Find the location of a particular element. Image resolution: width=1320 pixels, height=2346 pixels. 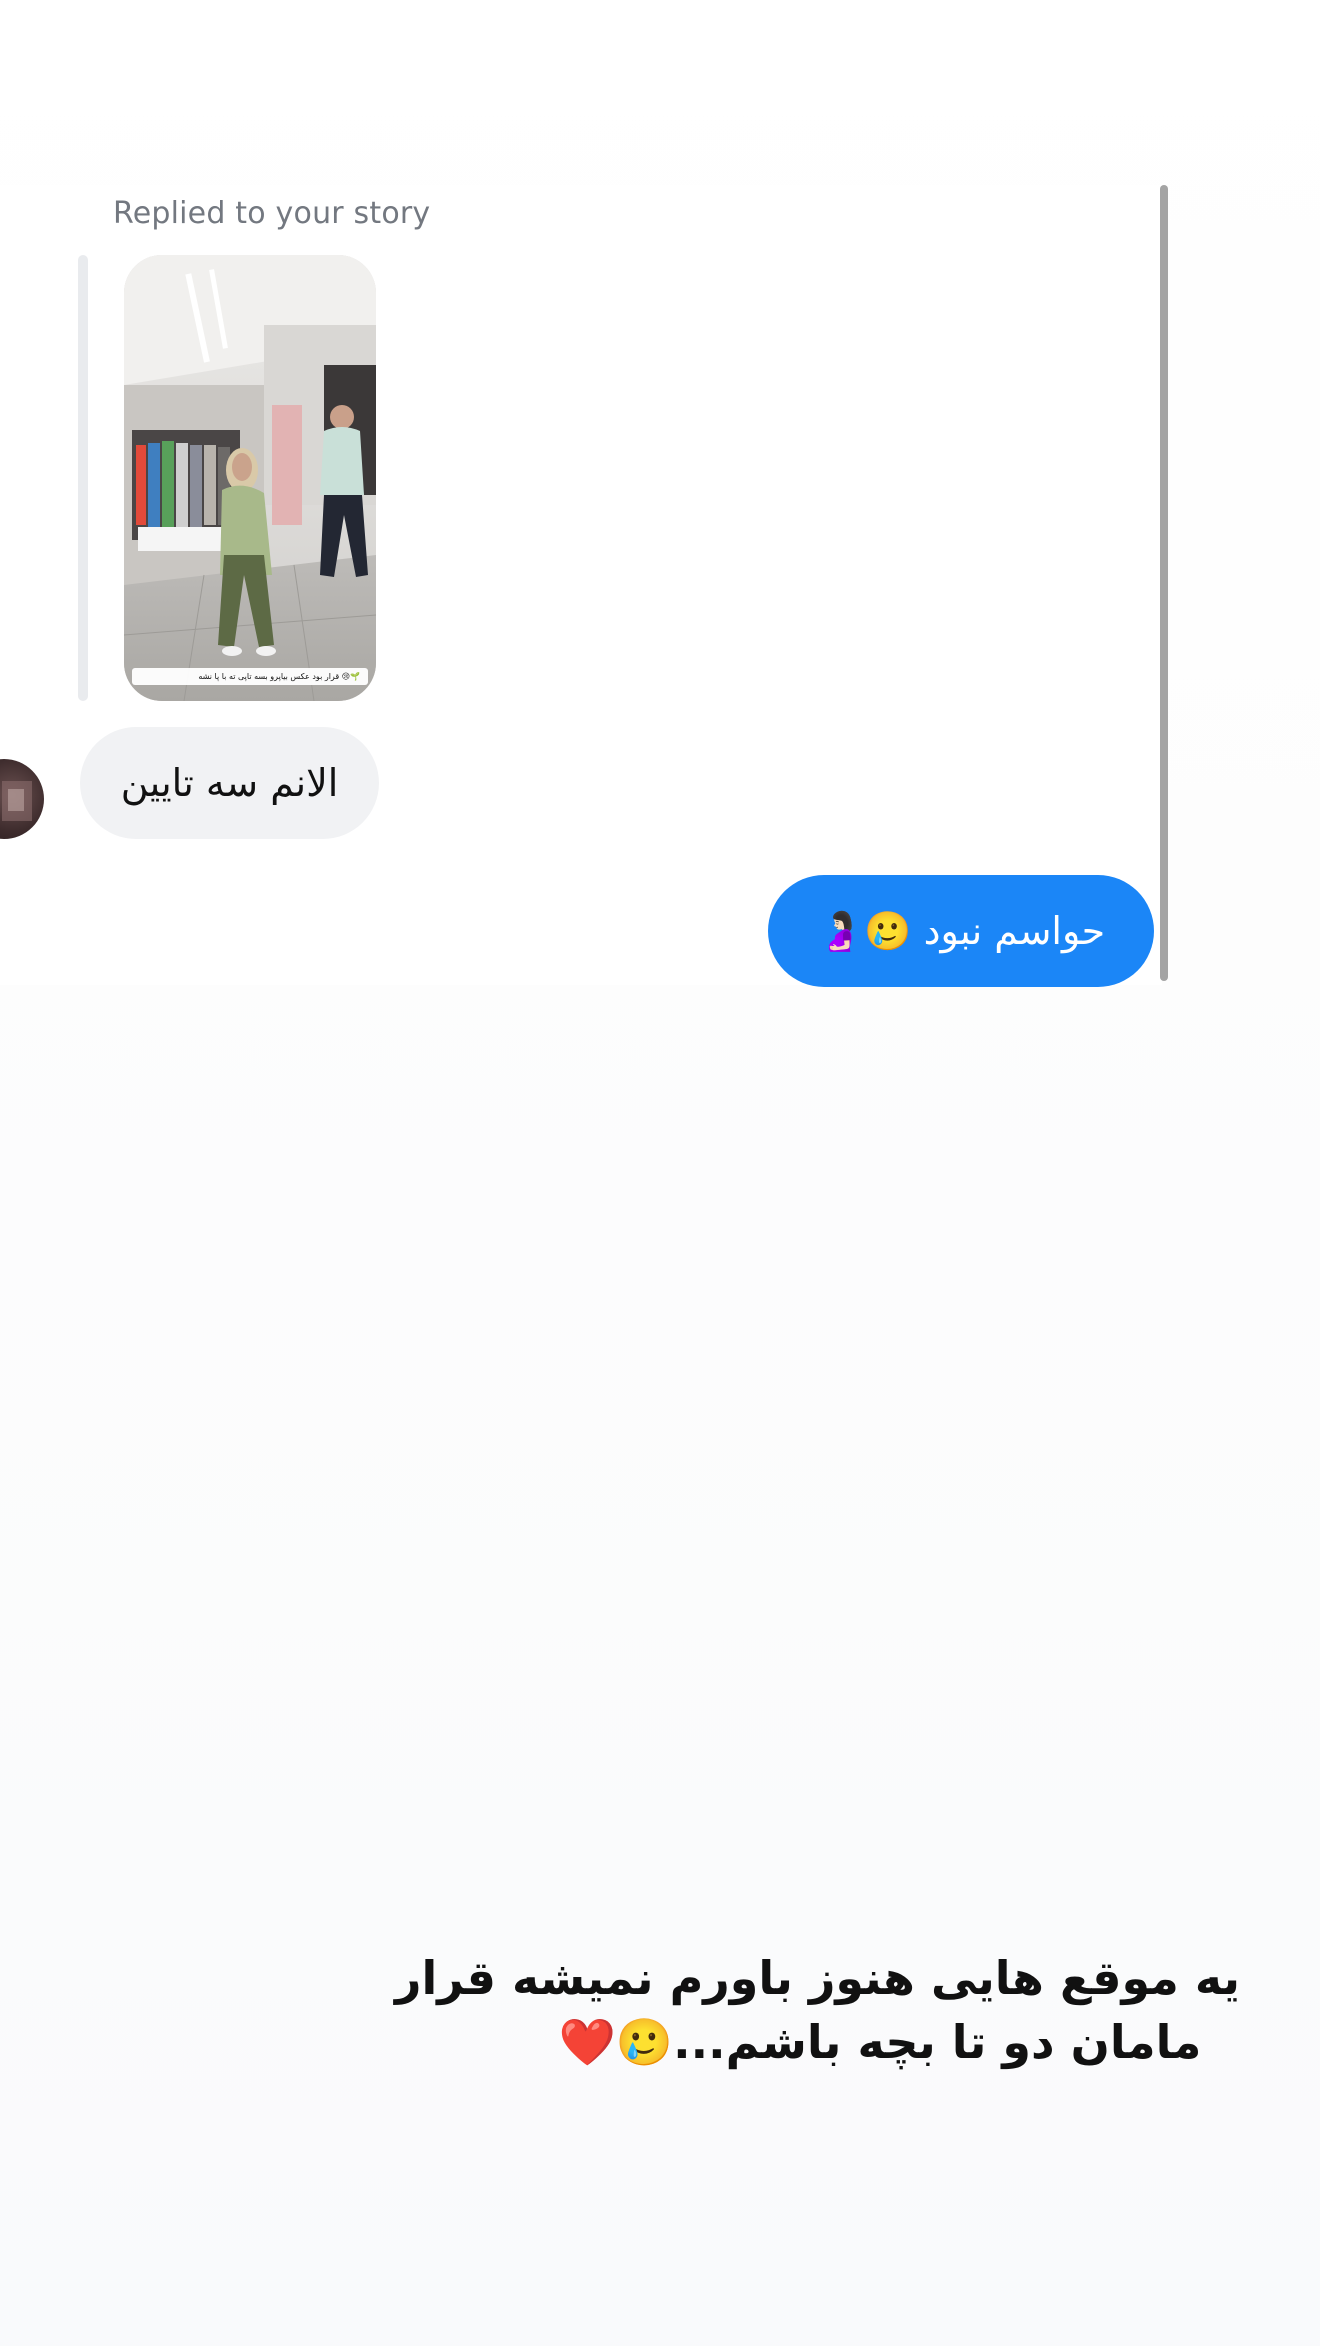

chat-scrollbar is located at coordinates (1164, 583).